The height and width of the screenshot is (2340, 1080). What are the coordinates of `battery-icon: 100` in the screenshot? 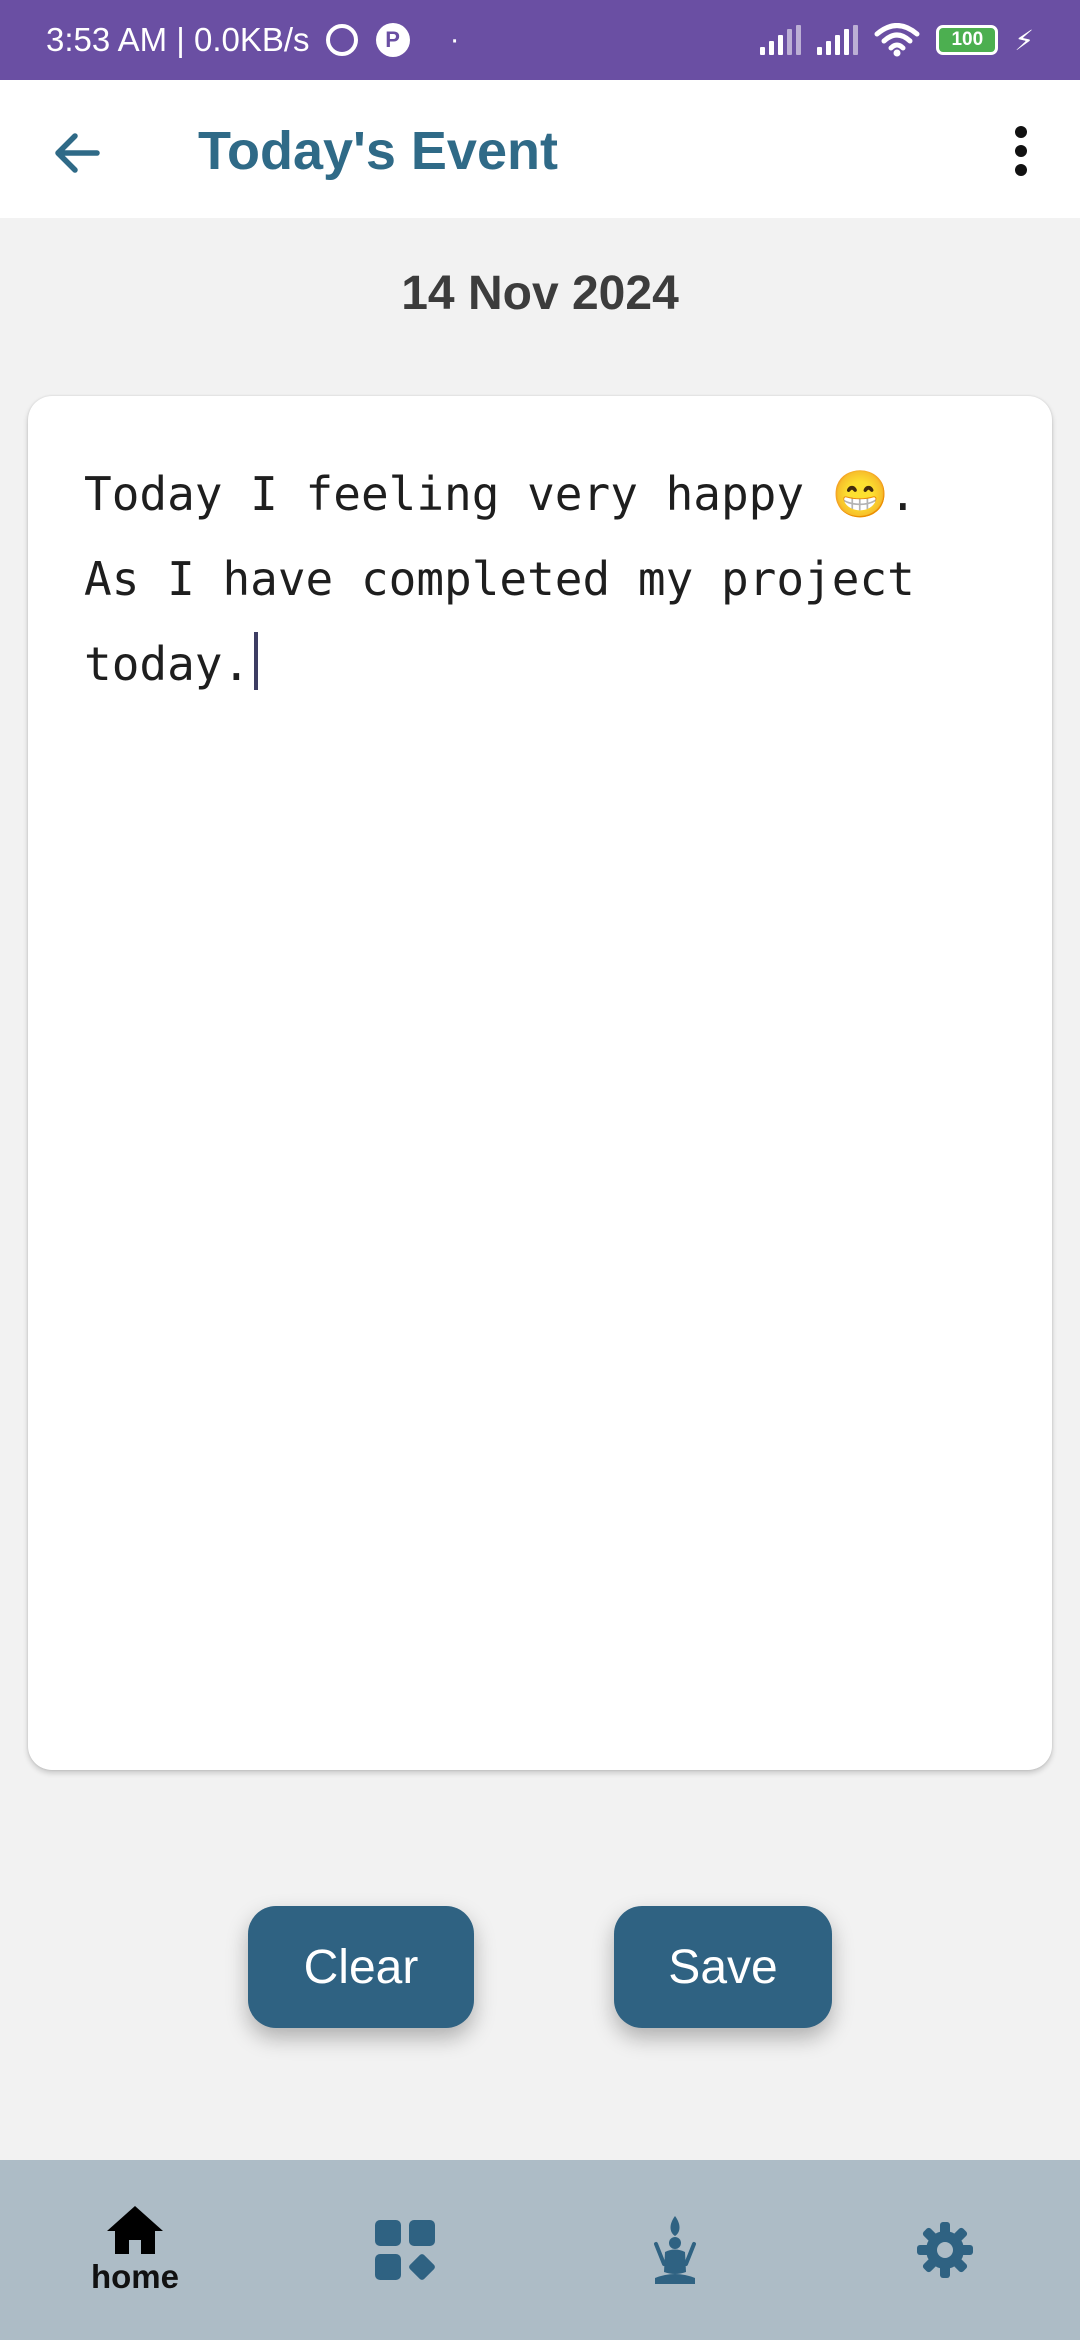 It's located at (967, 40).